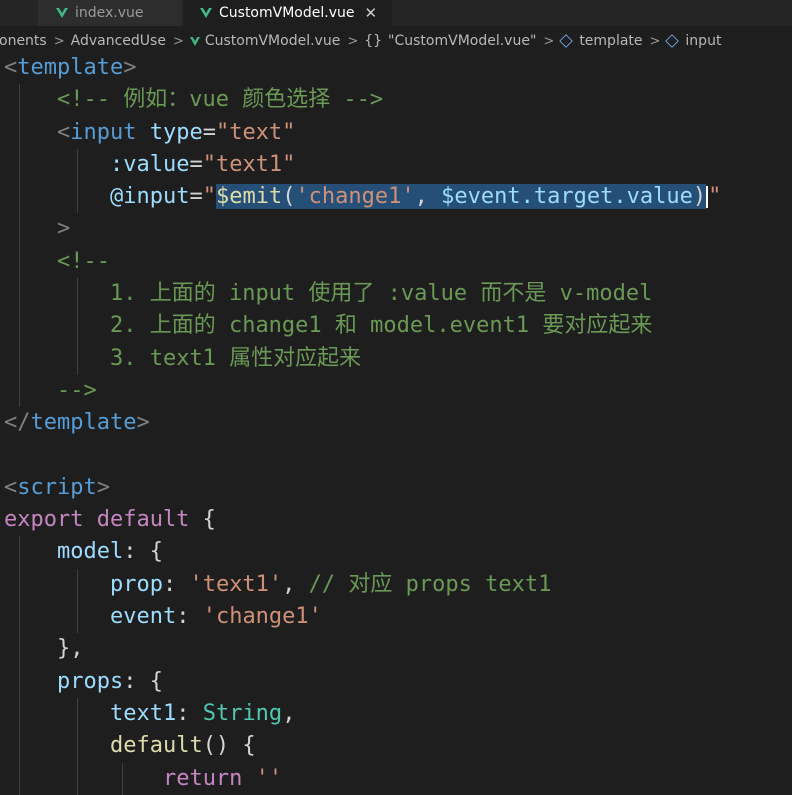 Image resolution: width=792 pixels, height=795 pixels. What do you see at coordinates (396, 778) in the screenshot?
I see `code-line: return ''` at bounding box center [396, 778].